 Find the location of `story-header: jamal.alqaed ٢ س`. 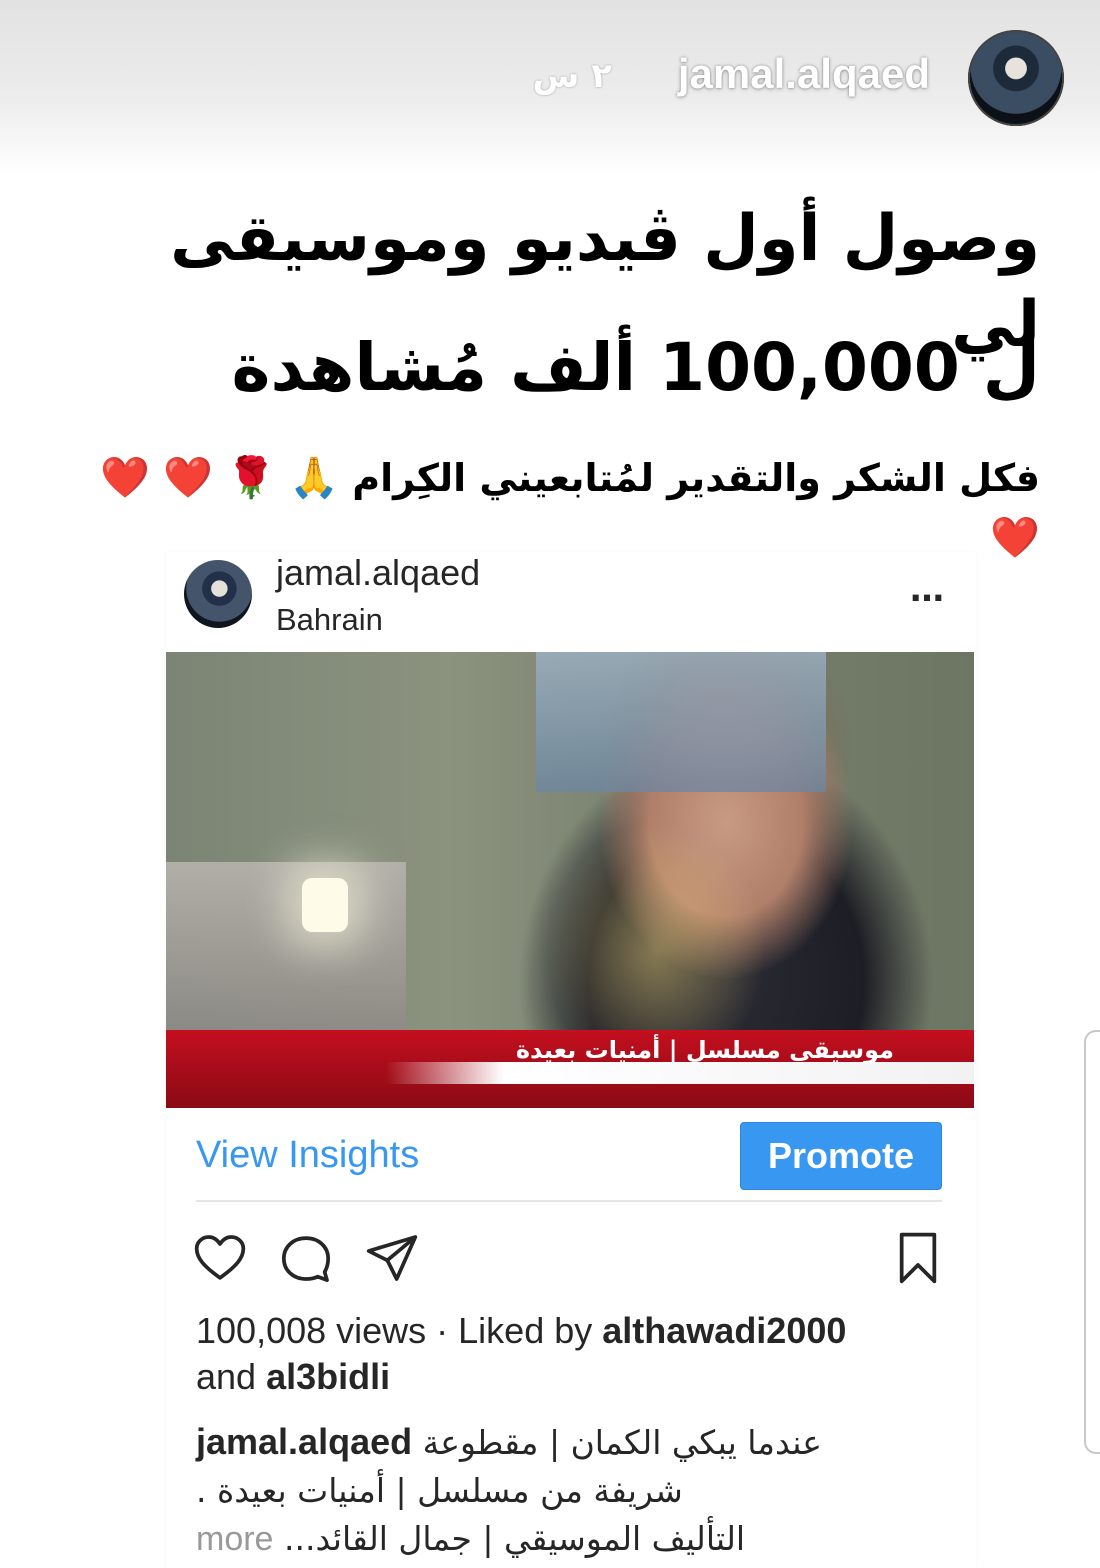

story-header: jamal.alqaed ٢ س is located at coordinates (764, 79).